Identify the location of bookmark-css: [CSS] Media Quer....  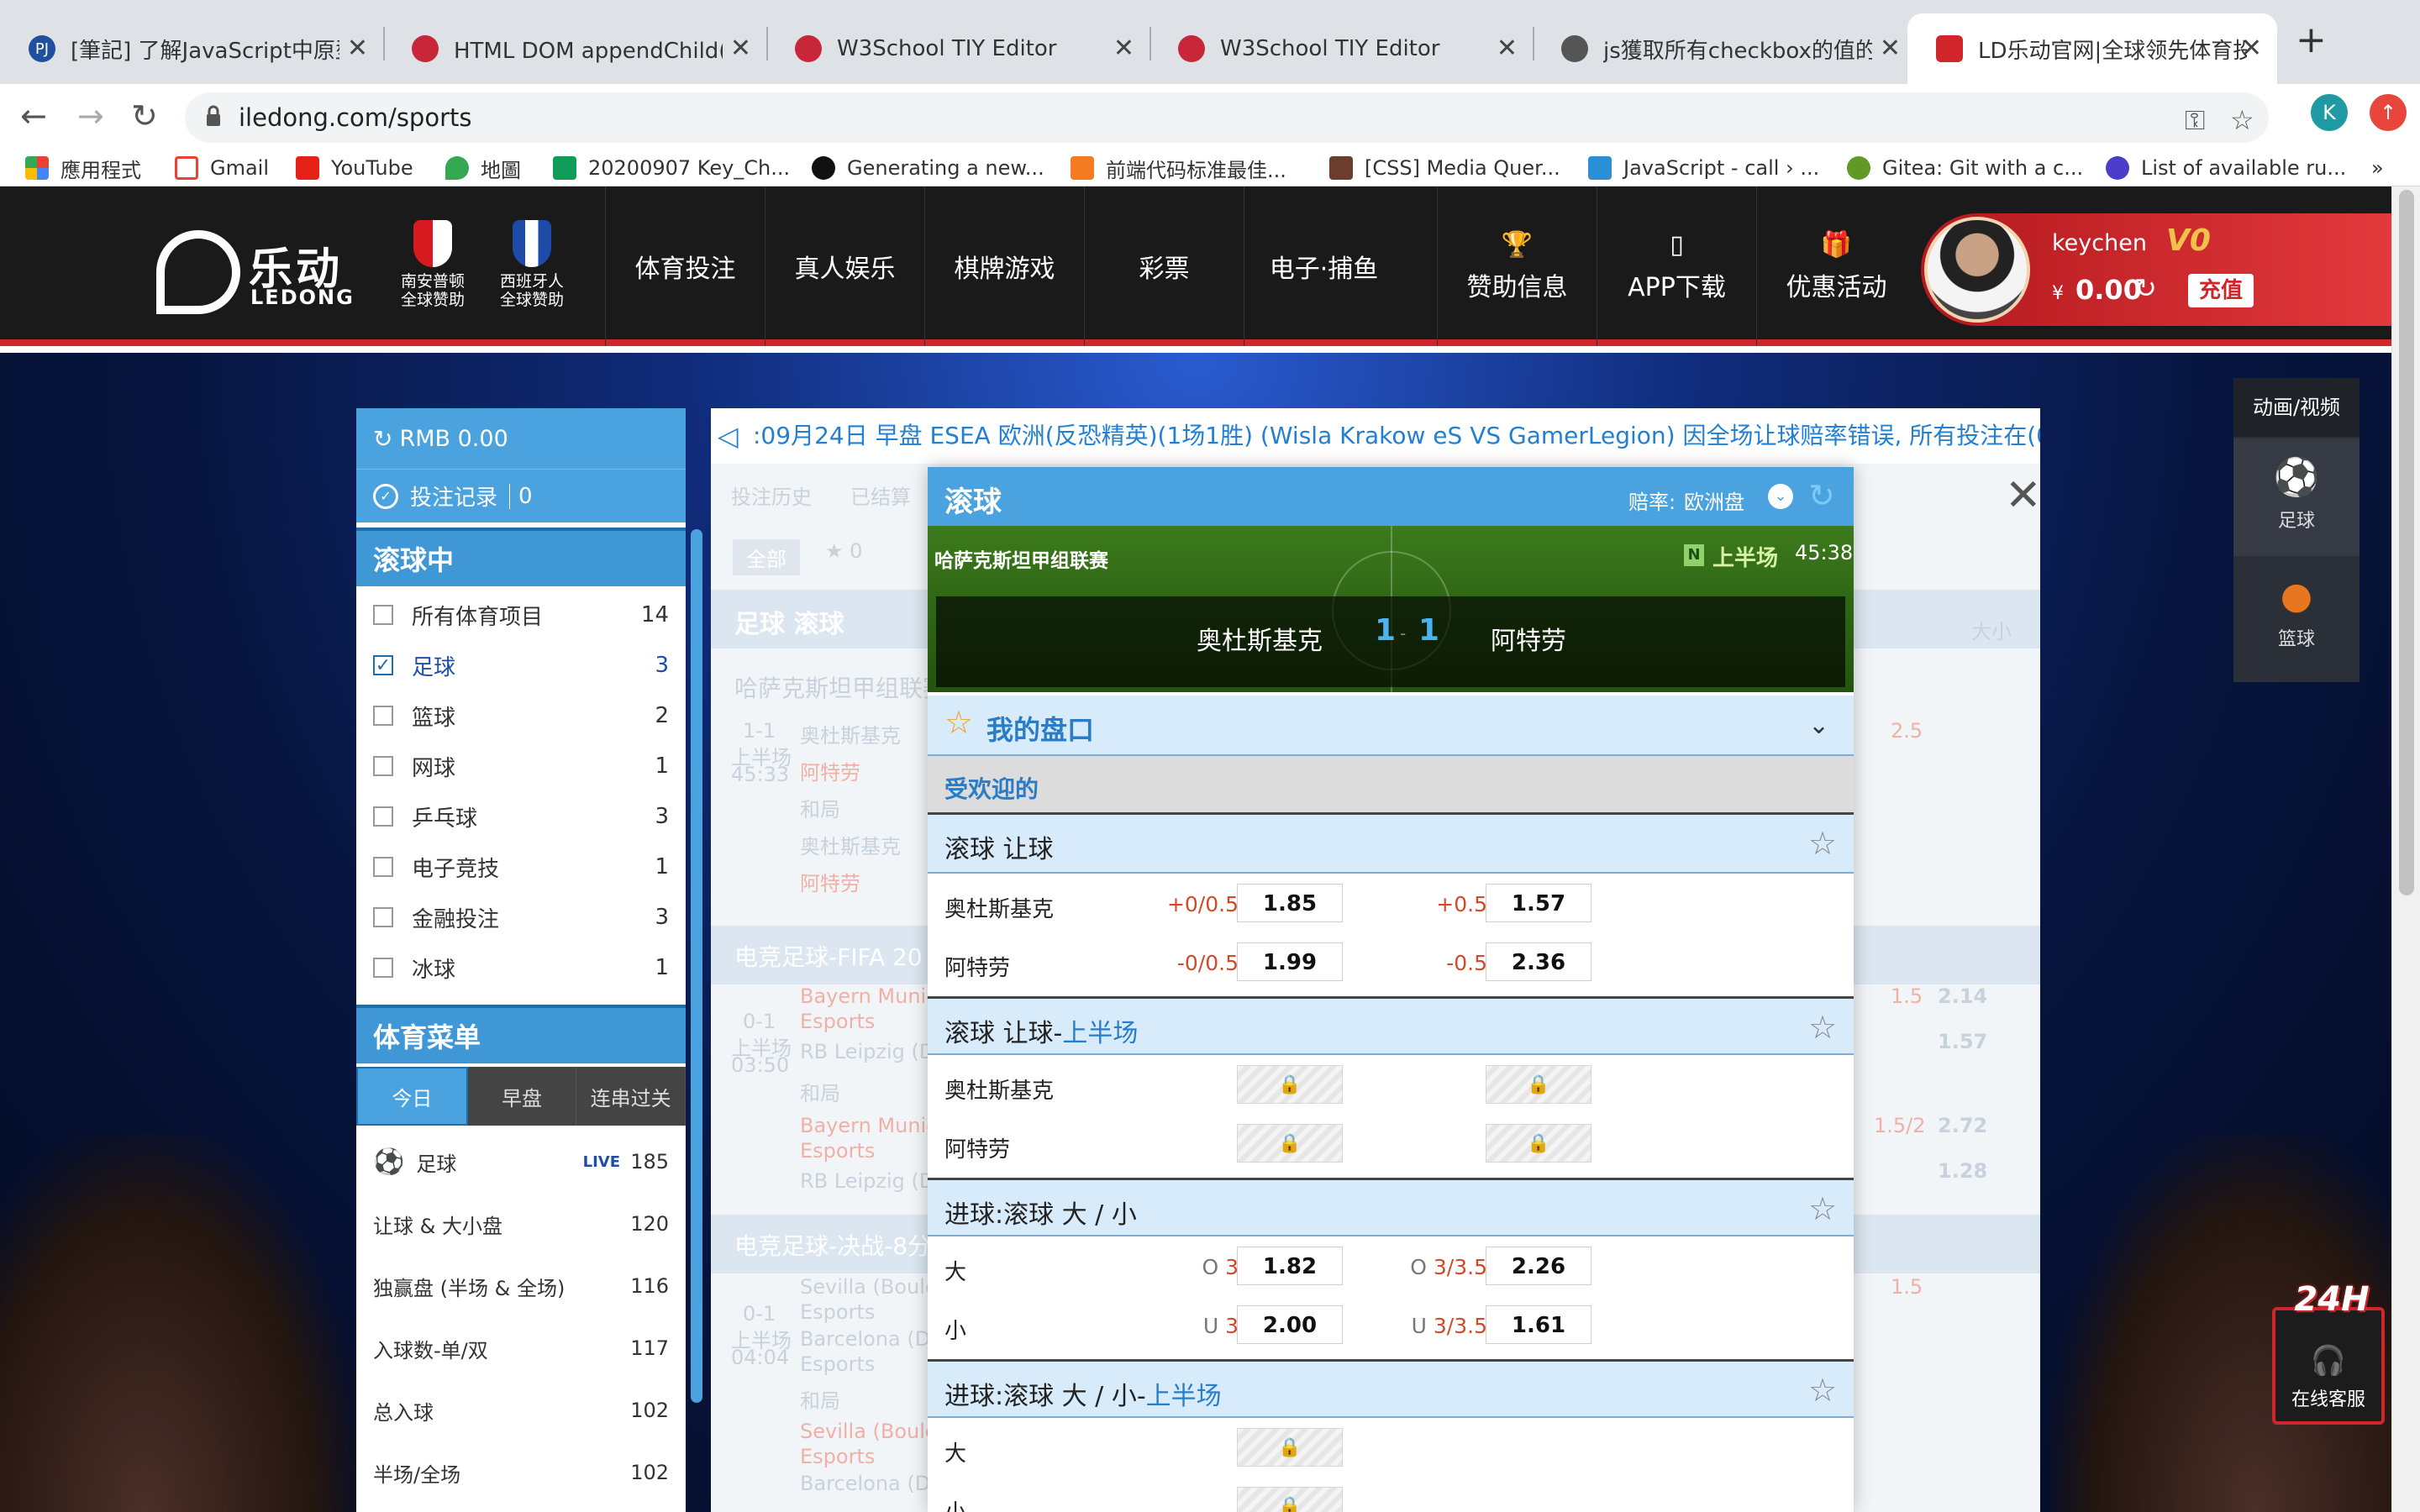
(1444, 168).